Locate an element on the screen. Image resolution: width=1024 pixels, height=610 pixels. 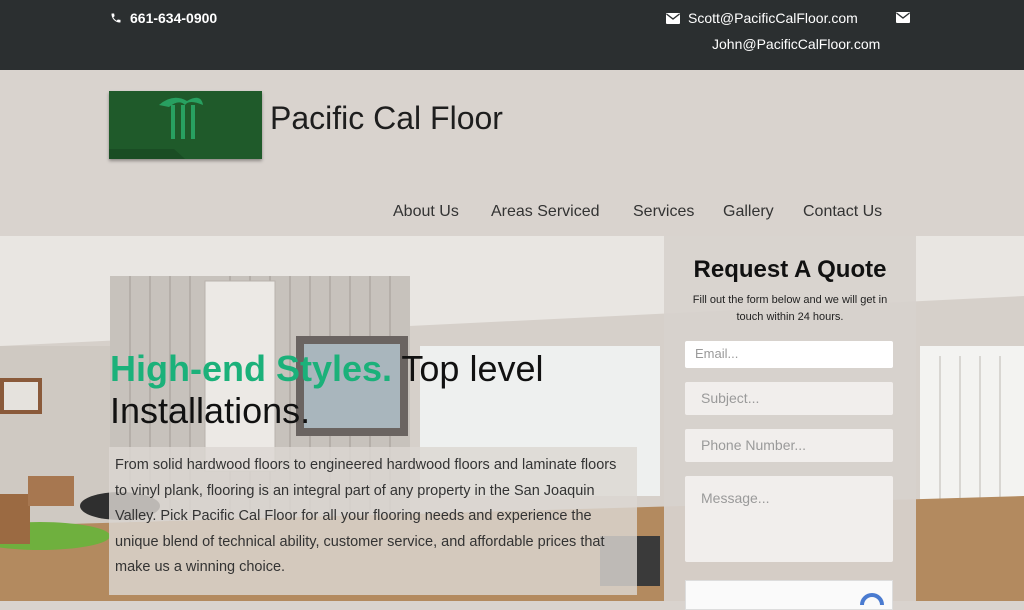
captcha-widget is located at coordinates (789, 595).